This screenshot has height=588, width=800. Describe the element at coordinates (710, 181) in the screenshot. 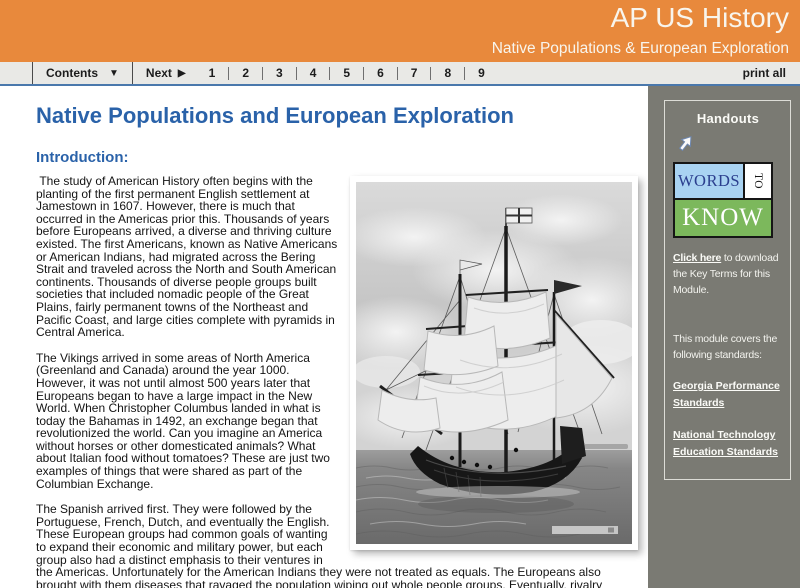

I see `words-label: WORDS` at that location.